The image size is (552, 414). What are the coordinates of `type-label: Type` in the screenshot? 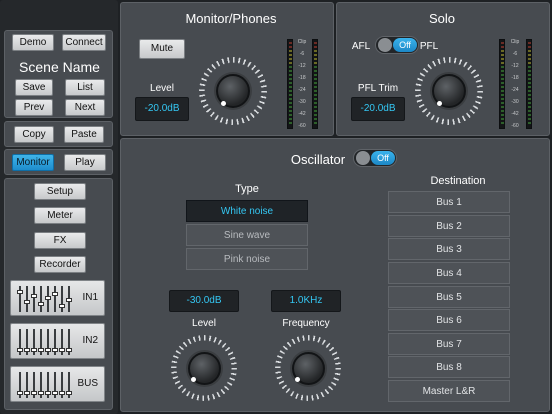 It's located at (247, 189).